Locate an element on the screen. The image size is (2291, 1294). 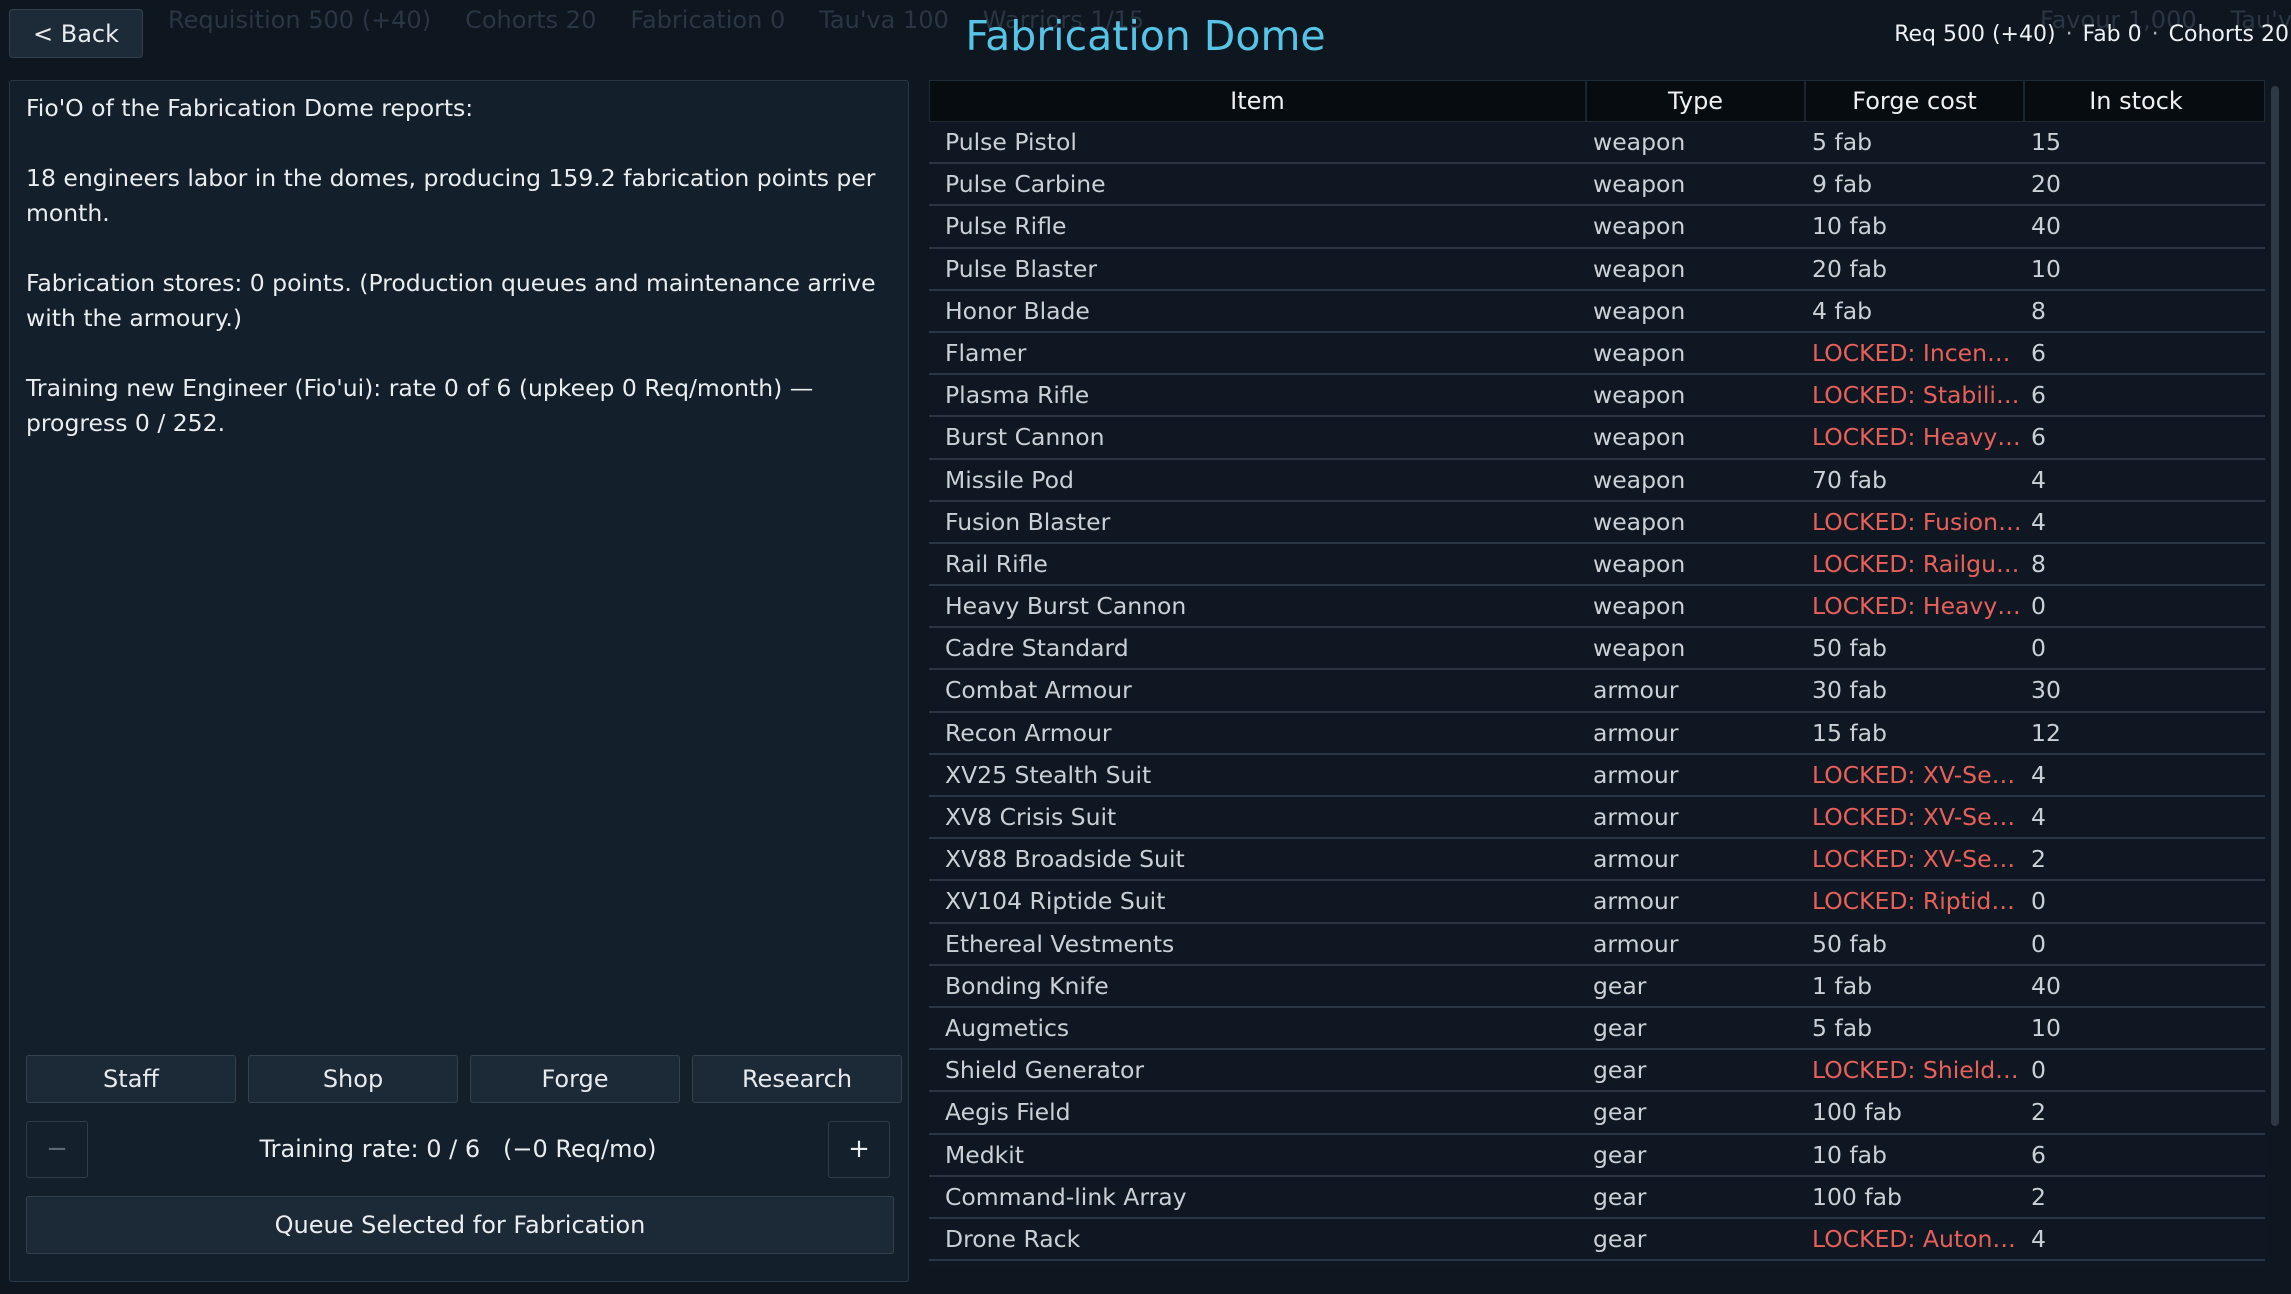
header-item: Item is located at coordinates (1258, 101).